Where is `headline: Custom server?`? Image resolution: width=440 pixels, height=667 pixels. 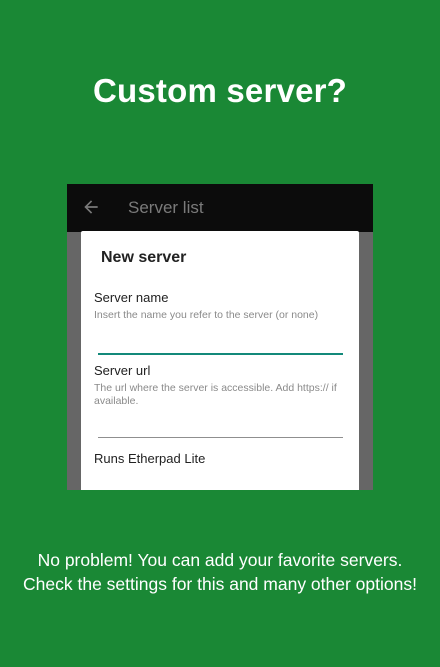
headline: Custom server? is located at coordinates (220, 90).